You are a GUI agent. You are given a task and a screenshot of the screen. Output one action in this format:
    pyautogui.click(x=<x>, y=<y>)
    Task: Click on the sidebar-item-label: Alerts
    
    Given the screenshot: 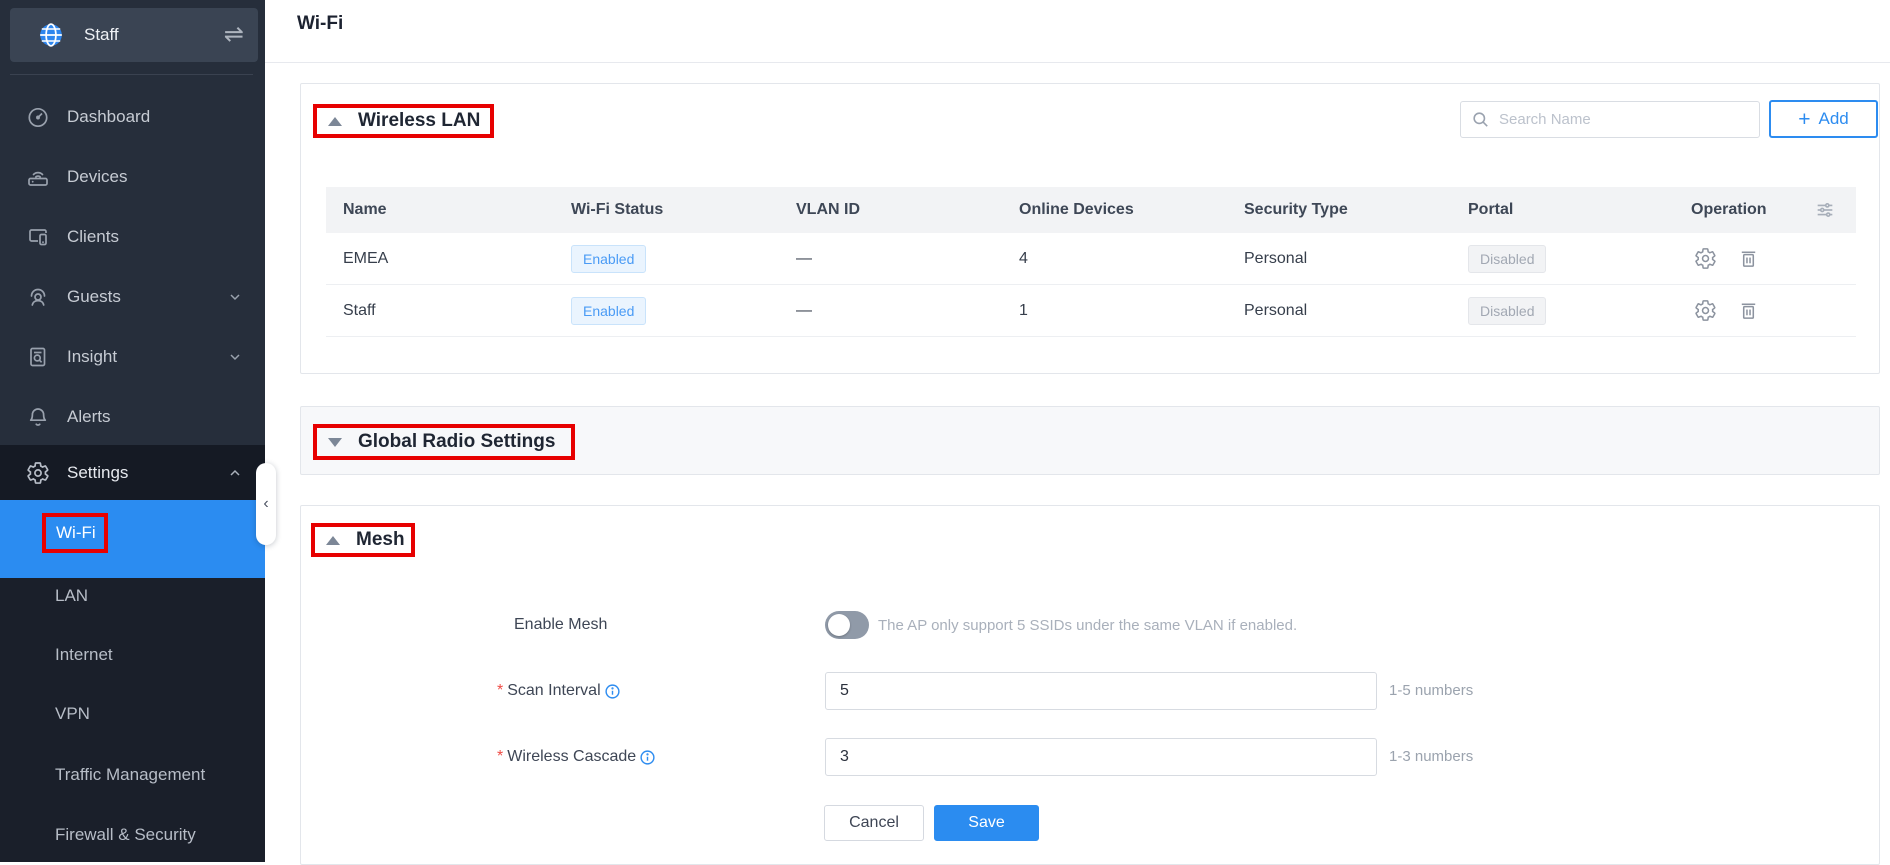 What is the action you would take?
    pyautogui.click(x=89, y=416)
    